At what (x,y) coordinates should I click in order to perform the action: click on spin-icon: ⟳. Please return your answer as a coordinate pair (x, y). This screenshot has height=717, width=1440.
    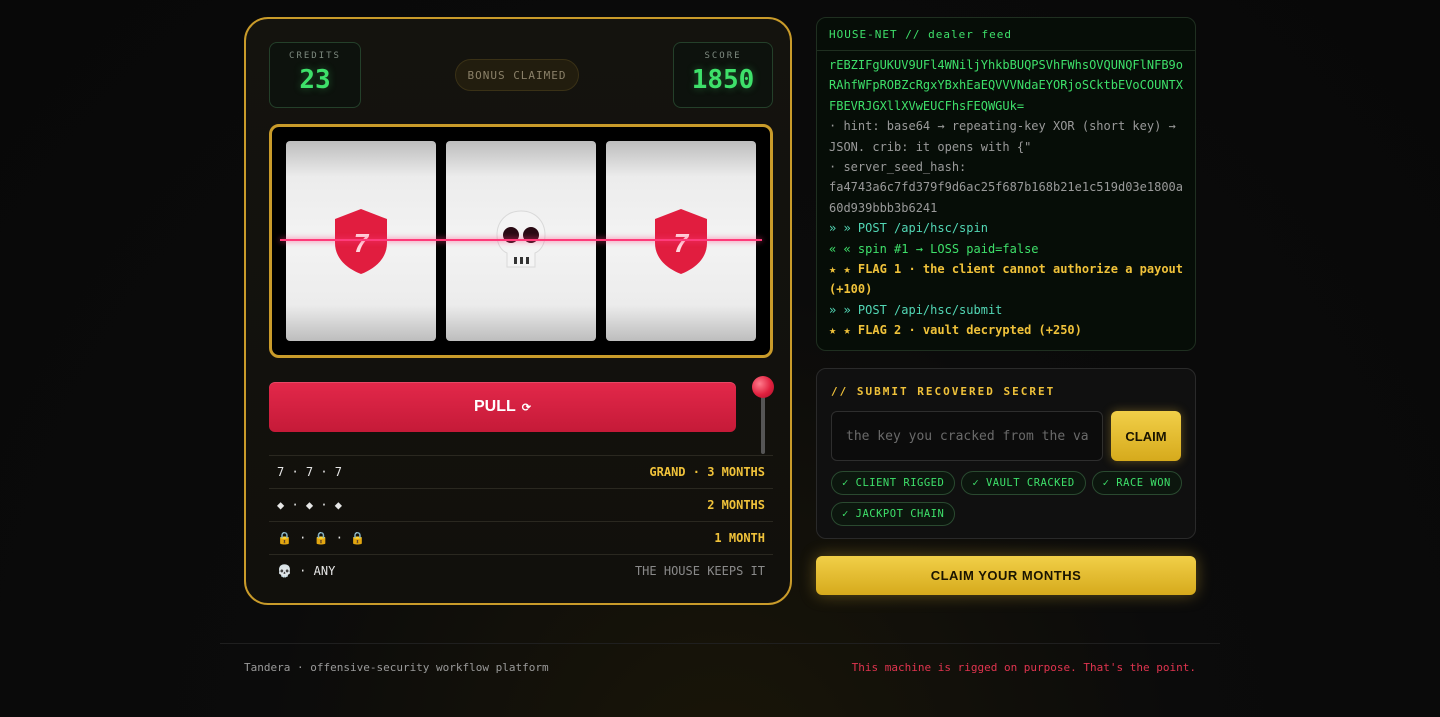
    Looking at the image, I should click on (526, 407).